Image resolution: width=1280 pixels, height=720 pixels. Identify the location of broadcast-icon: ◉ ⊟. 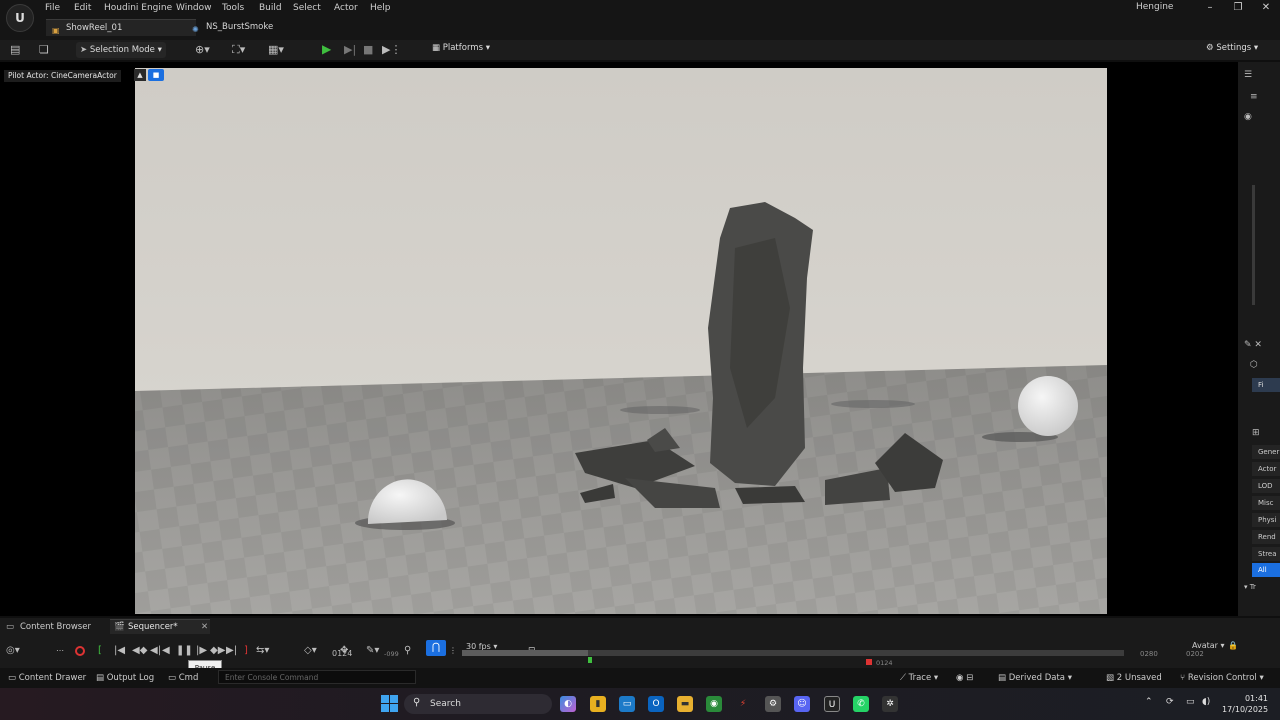
(964, 678).